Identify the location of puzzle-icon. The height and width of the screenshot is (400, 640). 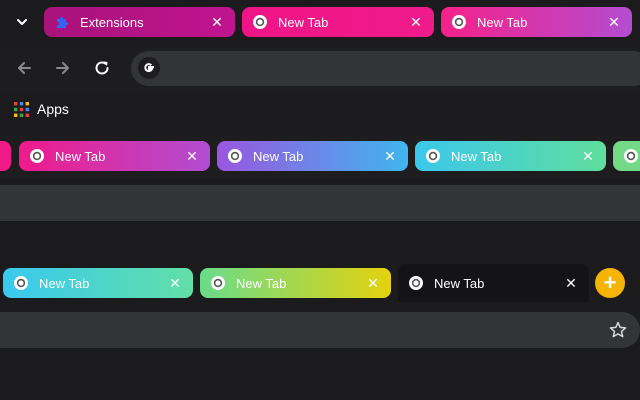
(62, 22).